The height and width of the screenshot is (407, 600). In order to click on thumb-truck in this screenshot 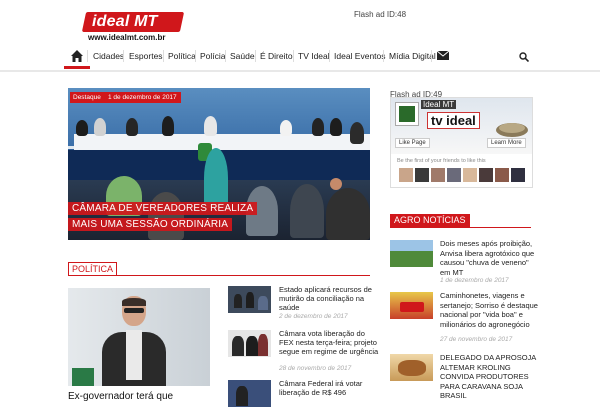, I will do `click(412, 307)`.